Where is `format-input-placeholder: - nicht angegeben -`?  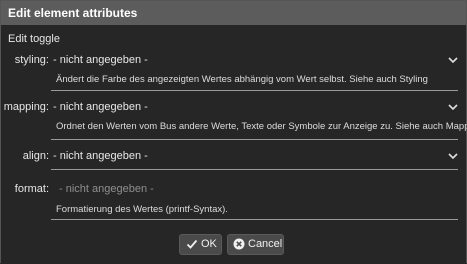 format-input-placeholder: - nicht angegeben - is located at coordinates (106, 189).